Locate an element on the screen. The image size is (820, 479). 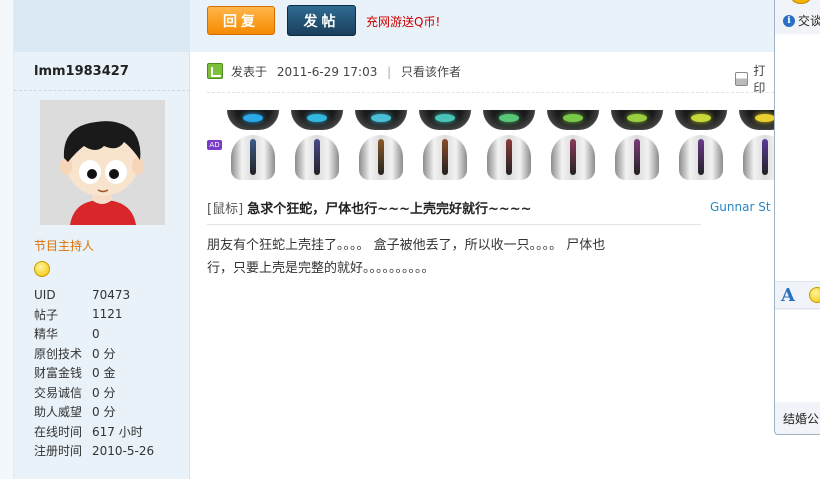
user-stat-row: 交易诚信 0 分 is located at coordinates (94, 393).